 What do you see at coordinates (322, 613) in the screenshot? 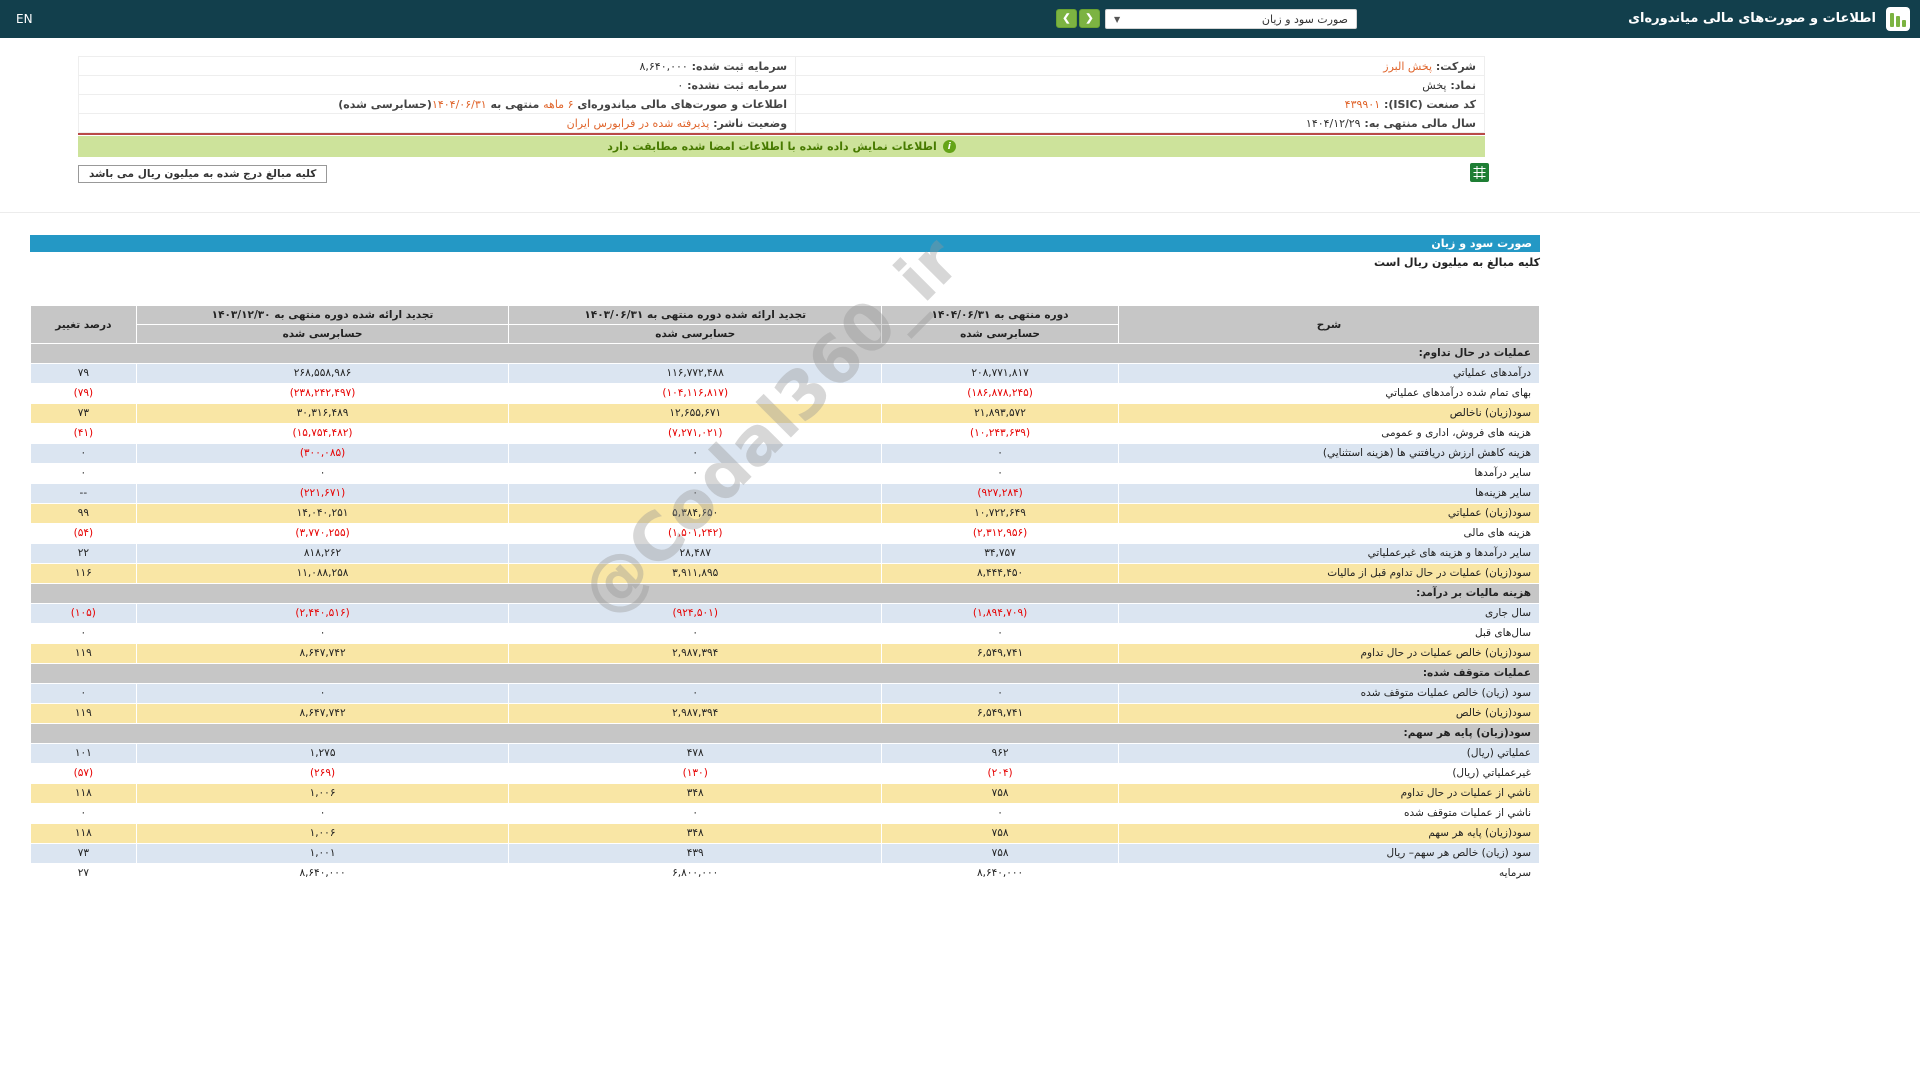
I see `amount-value: (۲,۴۴۰,۵۱۶)` at bounding box center [322, 613].